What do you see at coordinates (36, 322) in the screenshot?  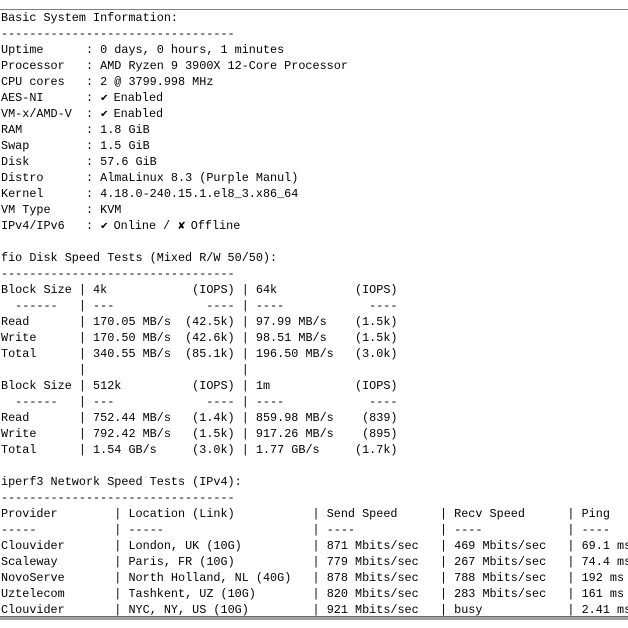 I see `row-label: Read` at bounding box center [36, 322].